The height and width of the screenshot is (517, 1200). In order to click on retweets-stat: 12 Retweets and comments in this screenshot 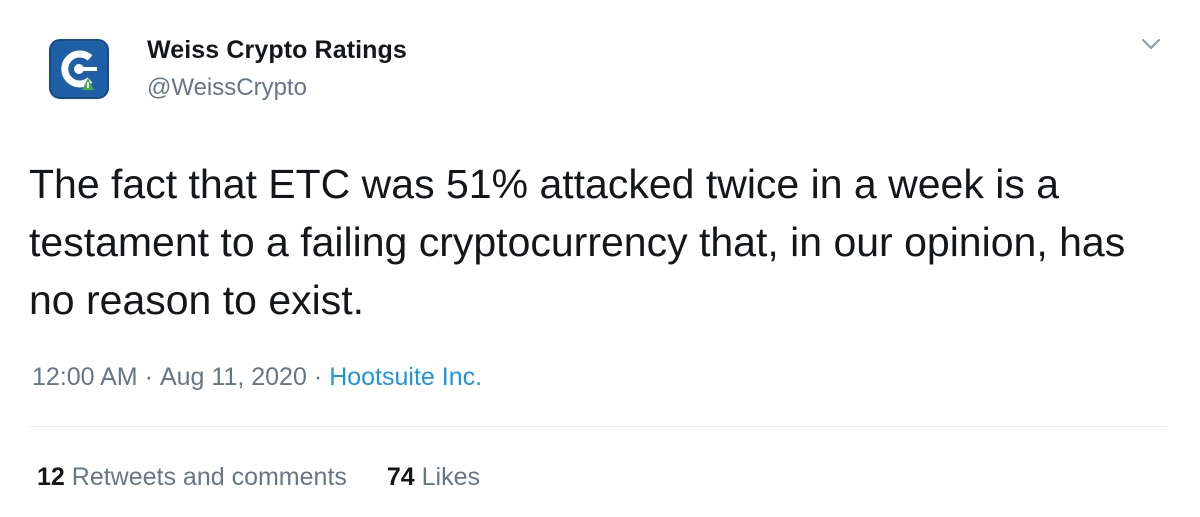, I will do `click(192, 477)`.